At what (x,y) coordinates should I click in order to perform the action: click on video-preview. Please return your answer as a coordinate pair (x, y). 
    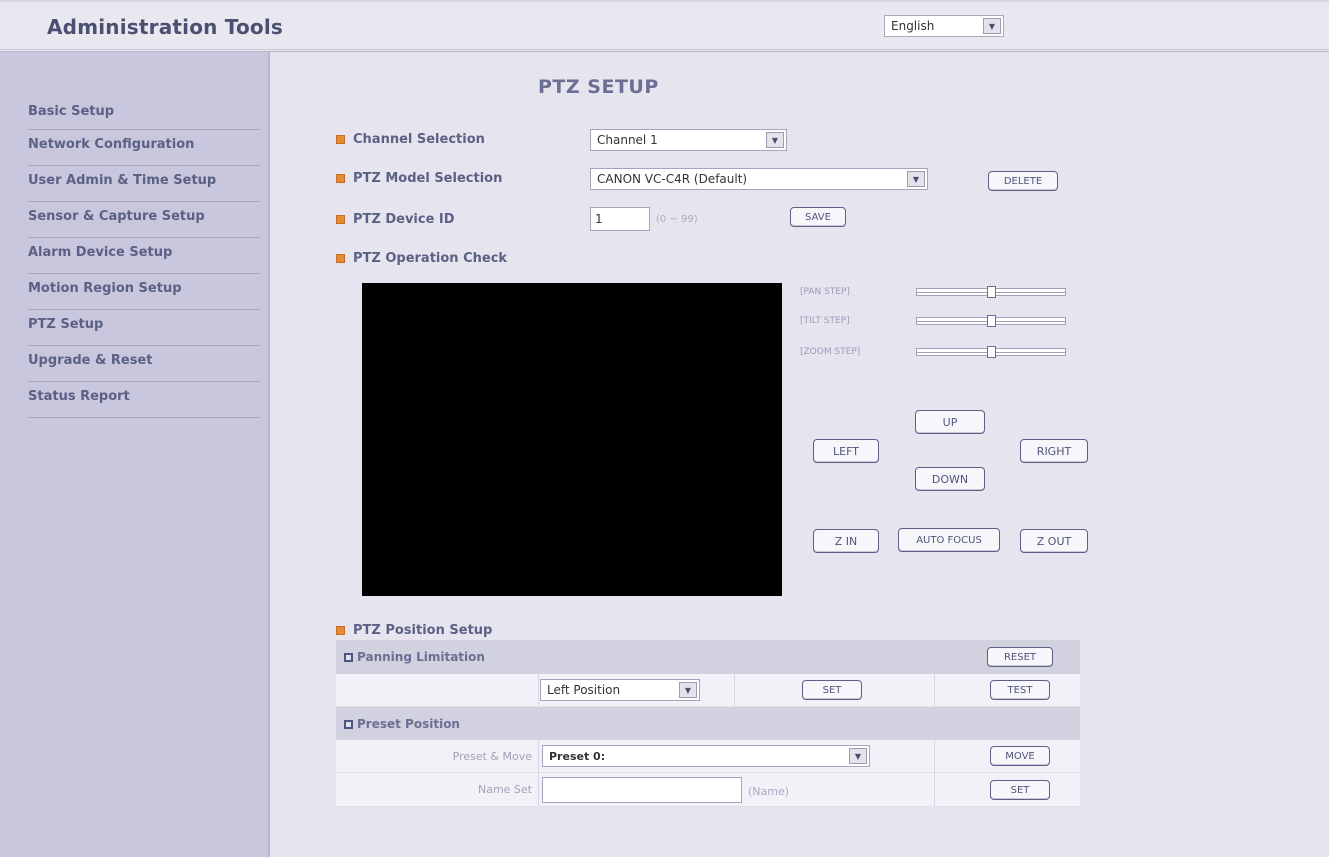
    Looking at the image, I should click on (572, 439).